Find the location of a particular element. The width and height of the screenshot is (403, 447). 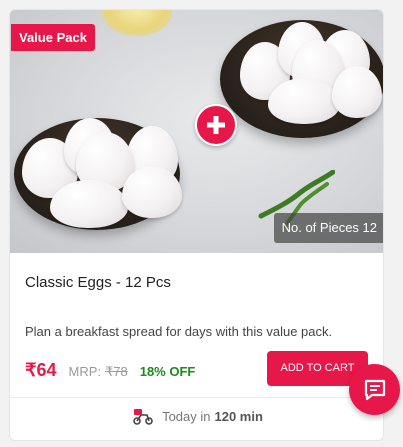

price-row: ₹64 MRP: ₹78 18% OFF is located at coordinates (110, 370).